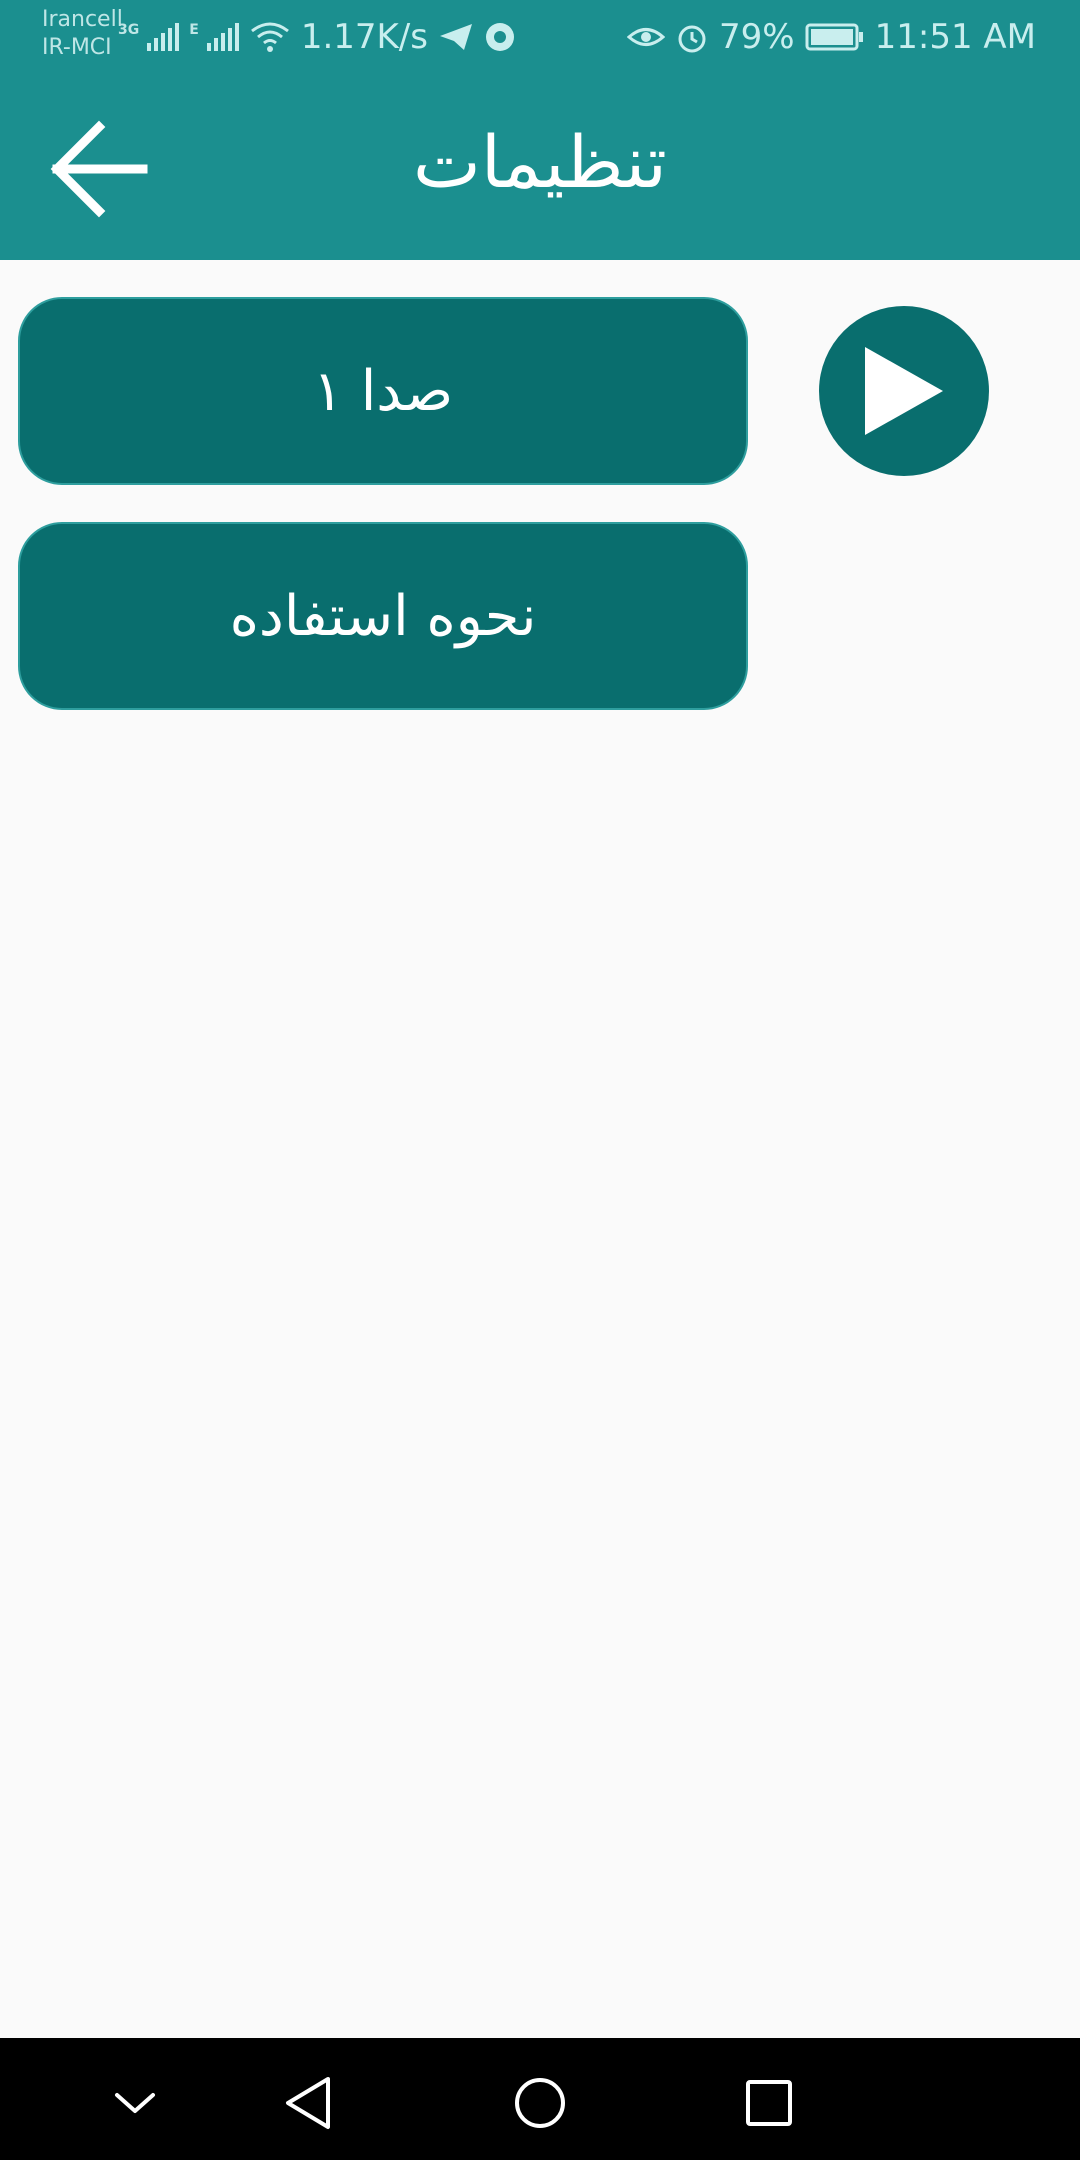 The image size is (1080, 2160). What do you see at coordinates (383, 616) in the screenshot?
I see `how-to-use-button: نحوه استفاده` at bounding box center [383, 616].